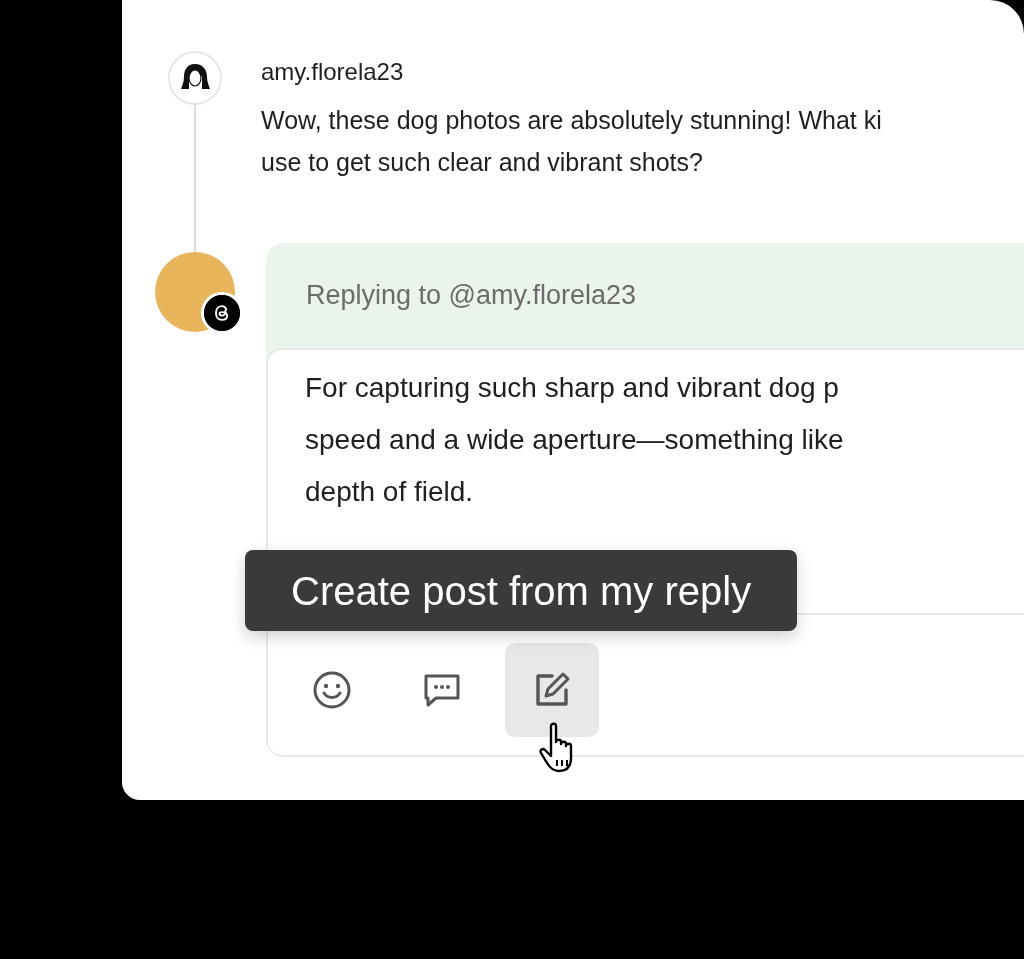  What do you see at coordinates (333, 72) in the screenshot?
I see `username: amy.florela23` at bounding box center [333, 72].